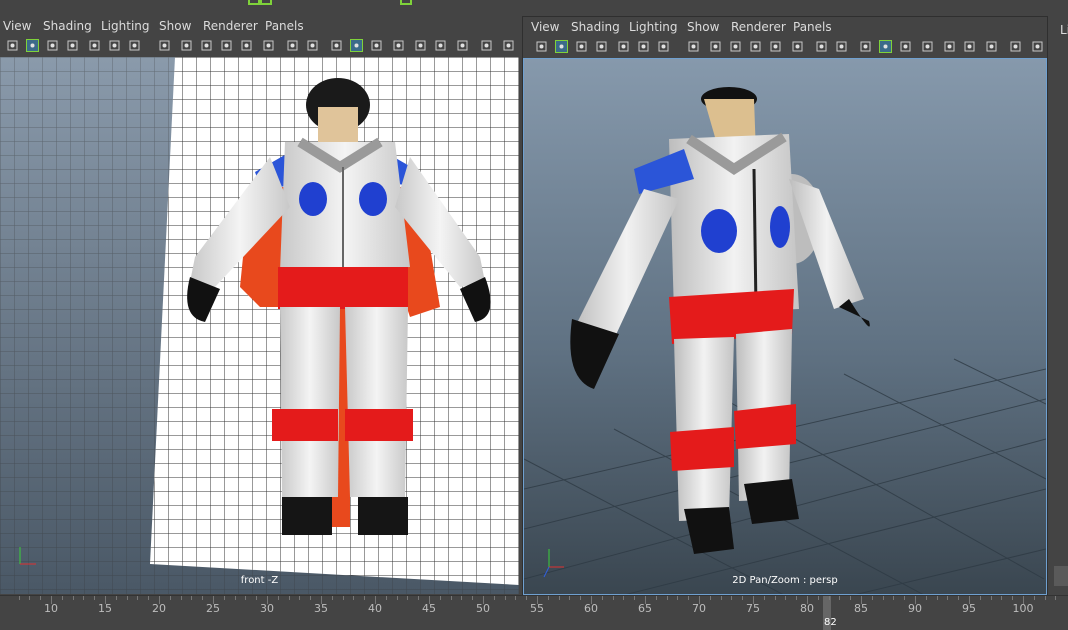 This screenshot has width=1068, height=630. Describe the element at coordinates (591, 608) in the screenshot. I see `timeline-tick-label: 60` at that location.